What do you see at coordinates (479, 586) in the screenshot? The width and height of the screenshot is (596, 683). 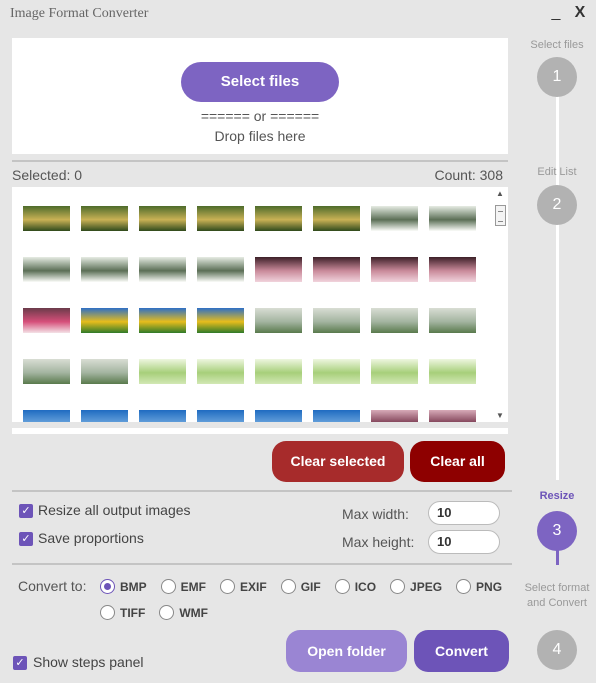 I see `format-option-png: PNG` at bounding box center [479, 586].